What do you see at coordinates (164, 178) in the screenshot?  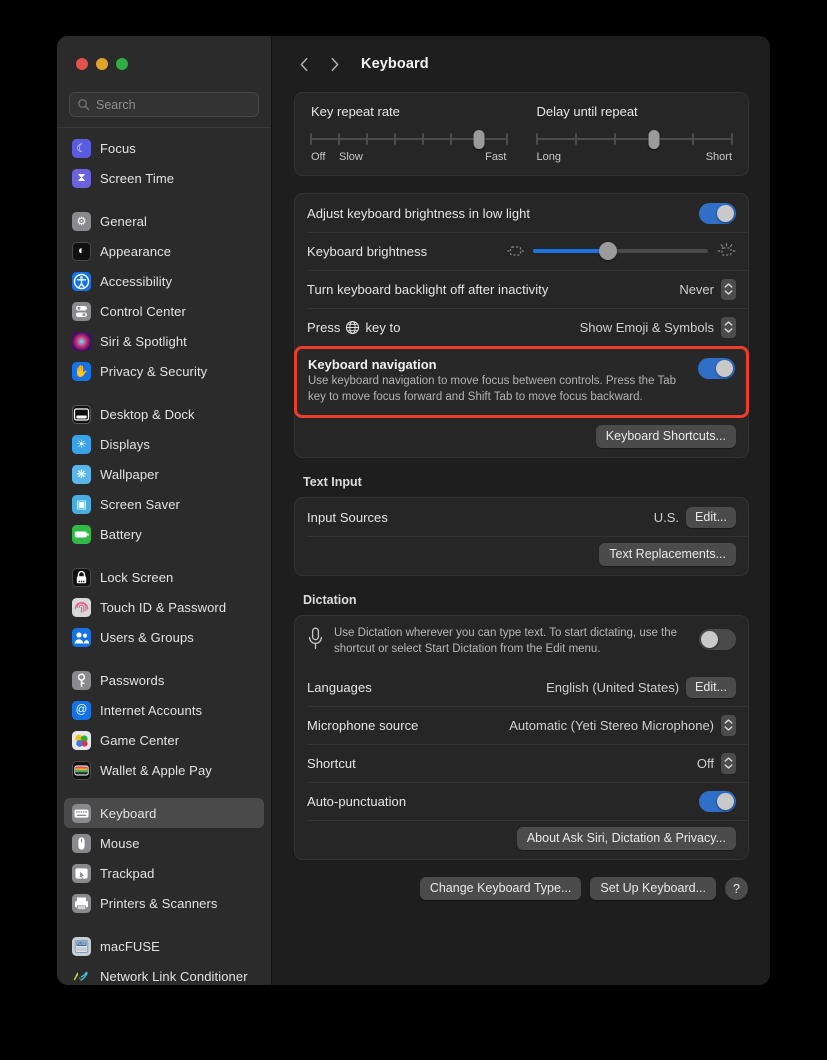 I see `sidebar-item-screen-time: ⧗ Screen Time` at bounding box center [164, 178].